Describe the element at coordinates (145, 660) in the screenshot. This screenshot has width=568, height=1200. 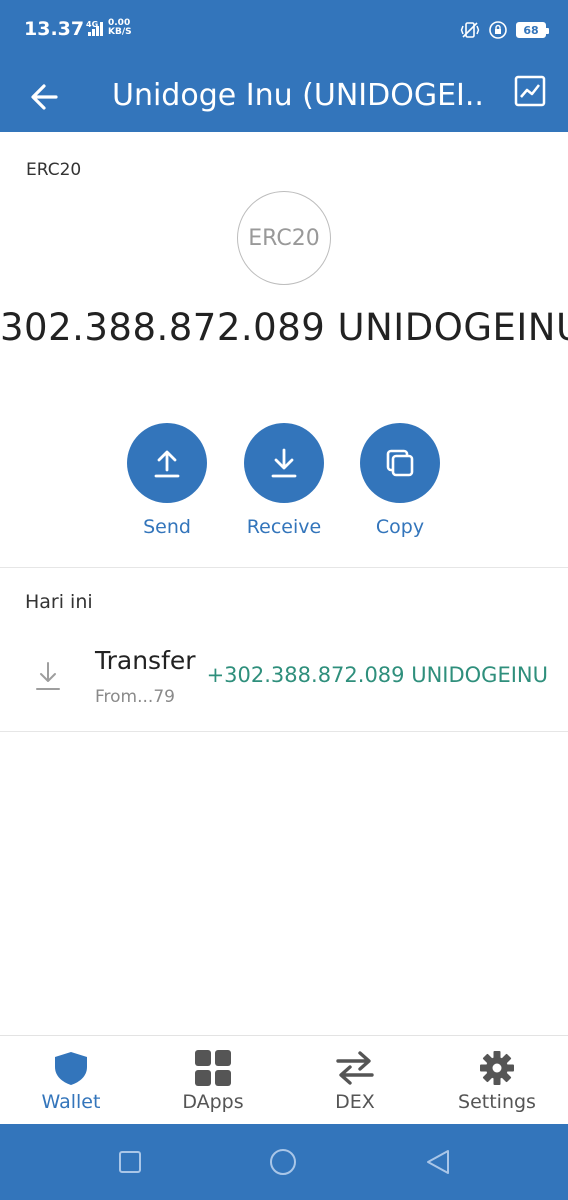
I see `transaction-type: Transfer` at that location.